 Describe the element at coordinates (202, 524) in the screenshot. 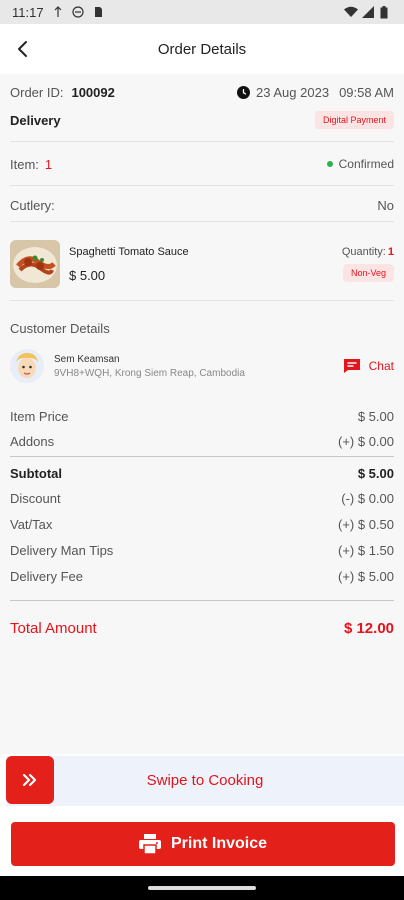

I see `vat-row: Vat/Tax (+) $ 0.50` at that location.